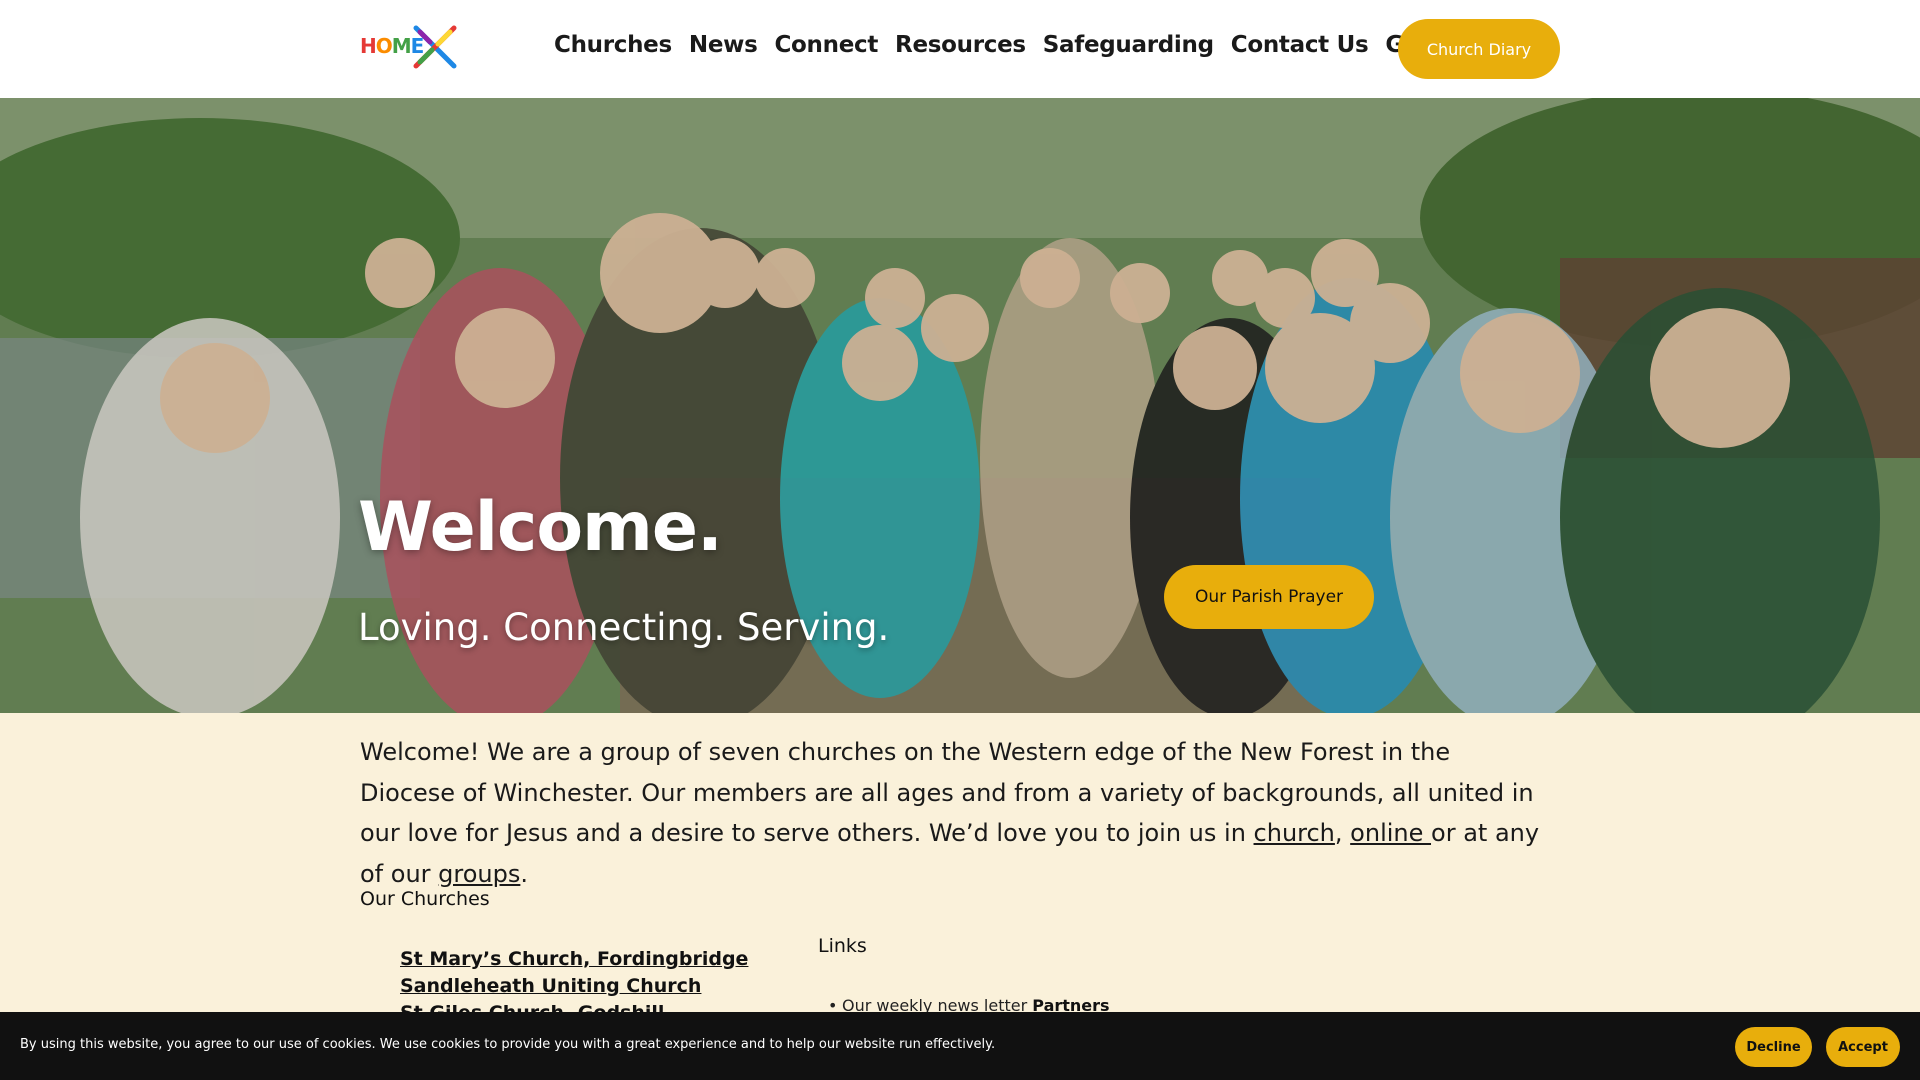  What do you see at coordinates (613, 45) in the screenshot?
I see `nav-churches: Churches` at bounding box center [613, 45].